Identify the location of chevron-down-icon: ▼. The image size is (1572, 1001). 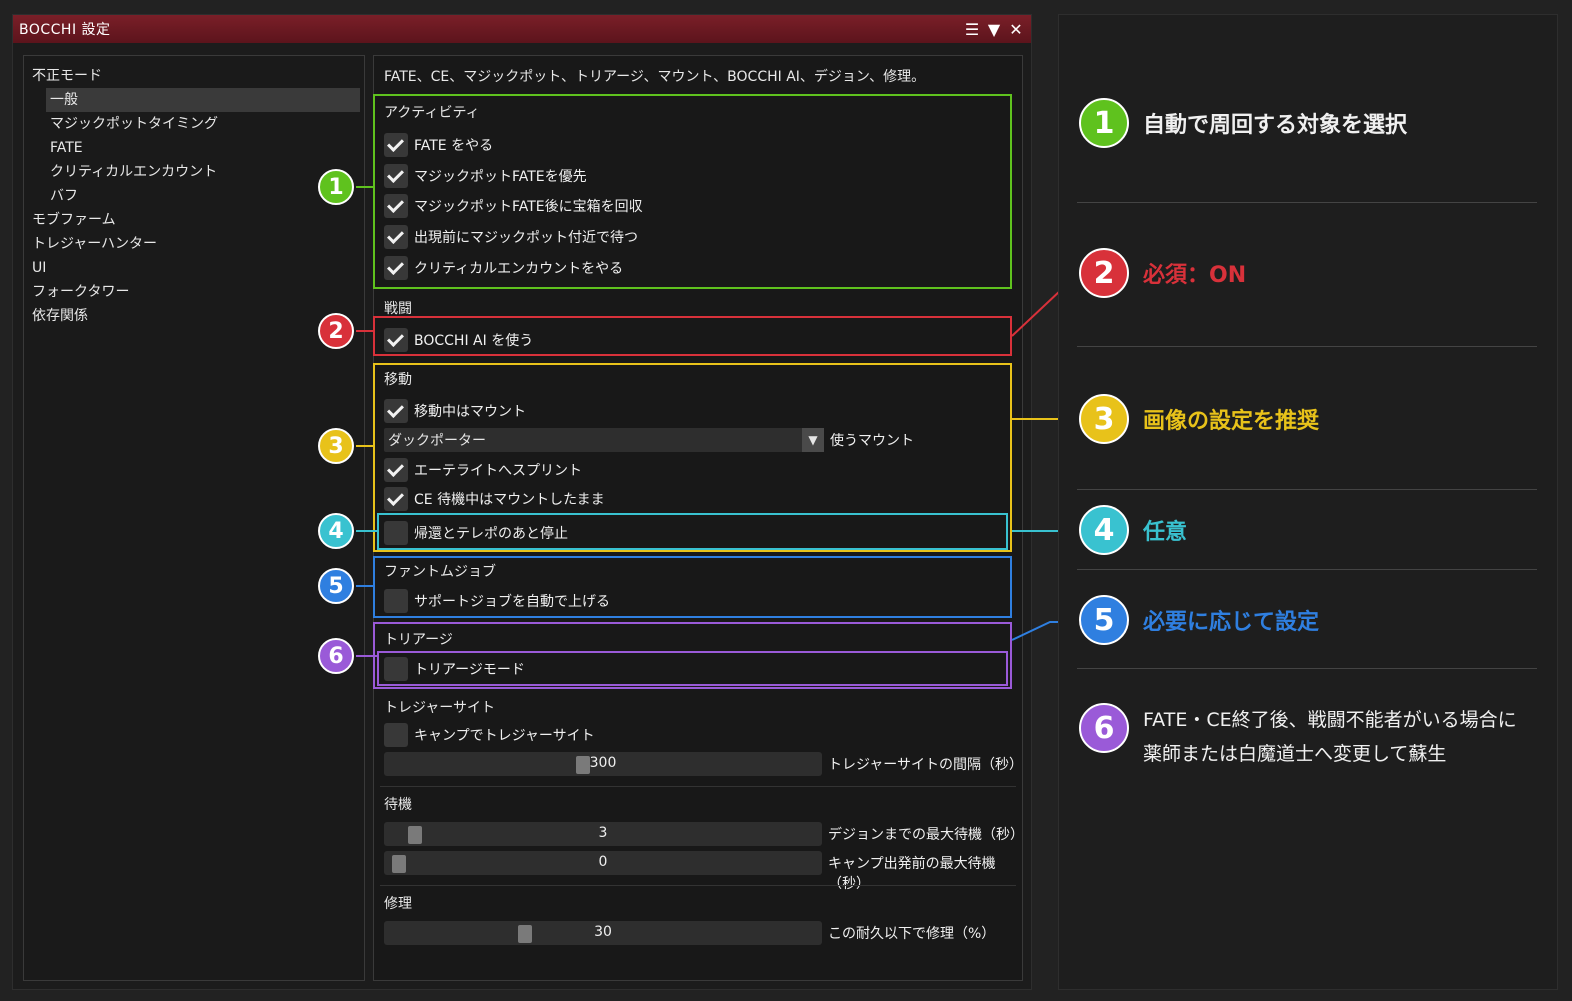
(813, 440).